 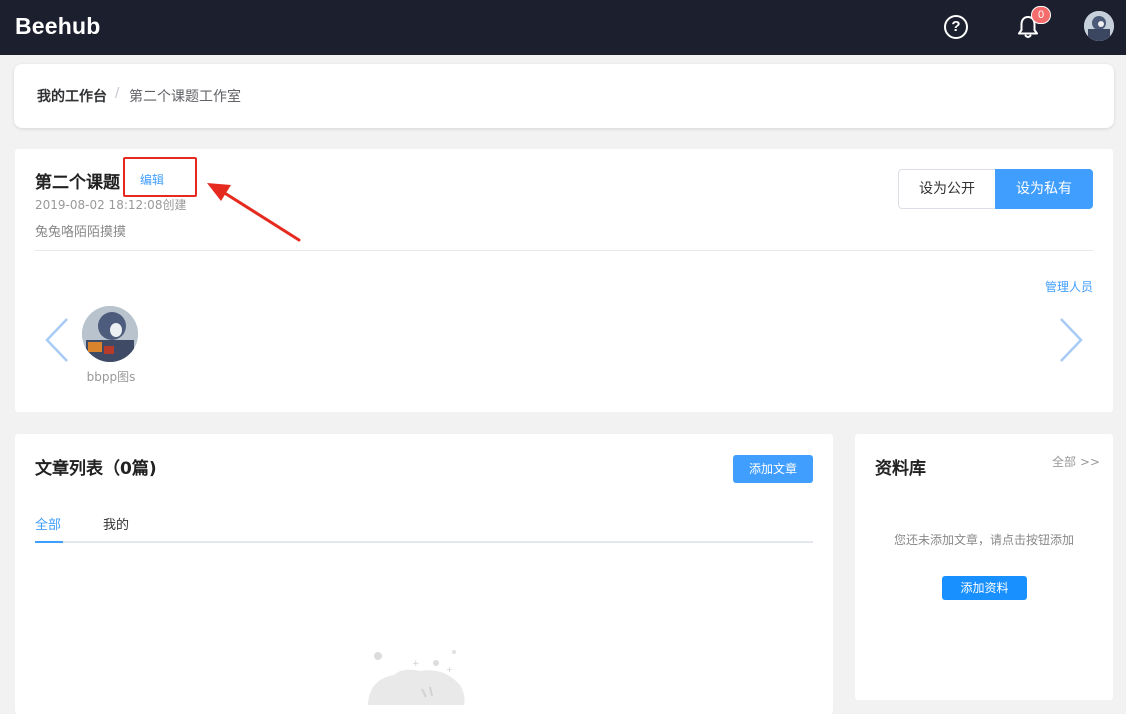 I want to click on tab-mine: 我的, so click(x=116, y=523).